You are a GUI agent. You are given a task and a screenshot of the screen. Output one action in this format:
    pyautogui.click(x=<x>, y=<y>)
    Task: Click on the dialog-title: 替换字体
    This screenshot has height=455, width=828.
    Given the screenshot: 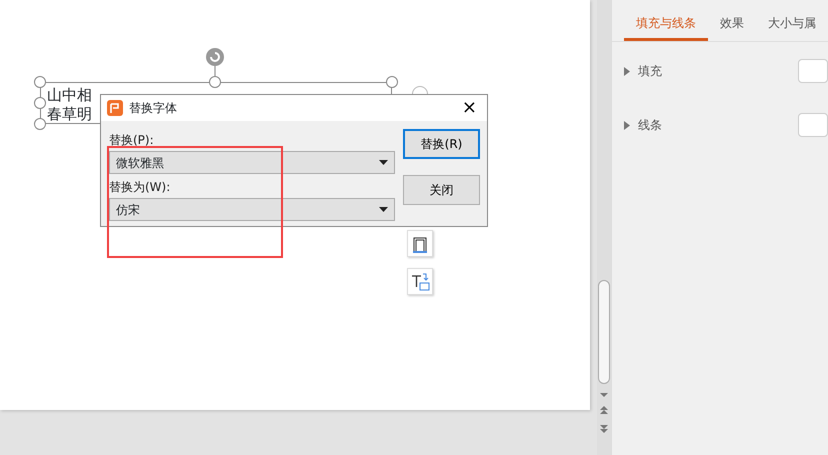 What is the action you would take?
    pyautogui.click(x=153, y=108)
    